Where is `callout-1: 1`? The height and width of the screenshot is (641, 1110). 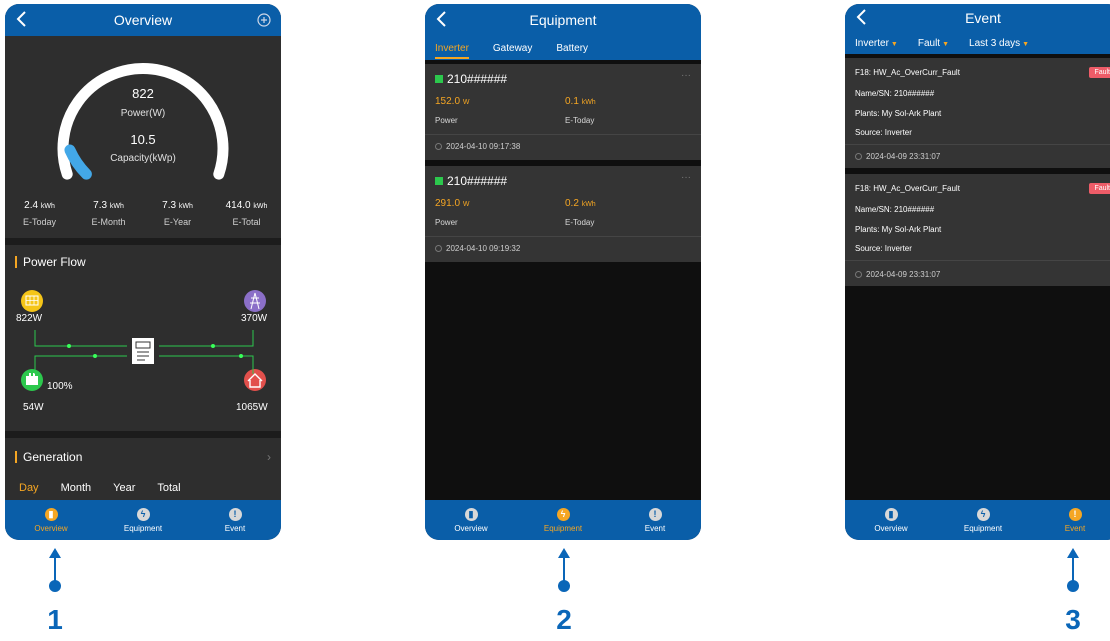
callout-1: 1 is located at coordinates (55, 590).